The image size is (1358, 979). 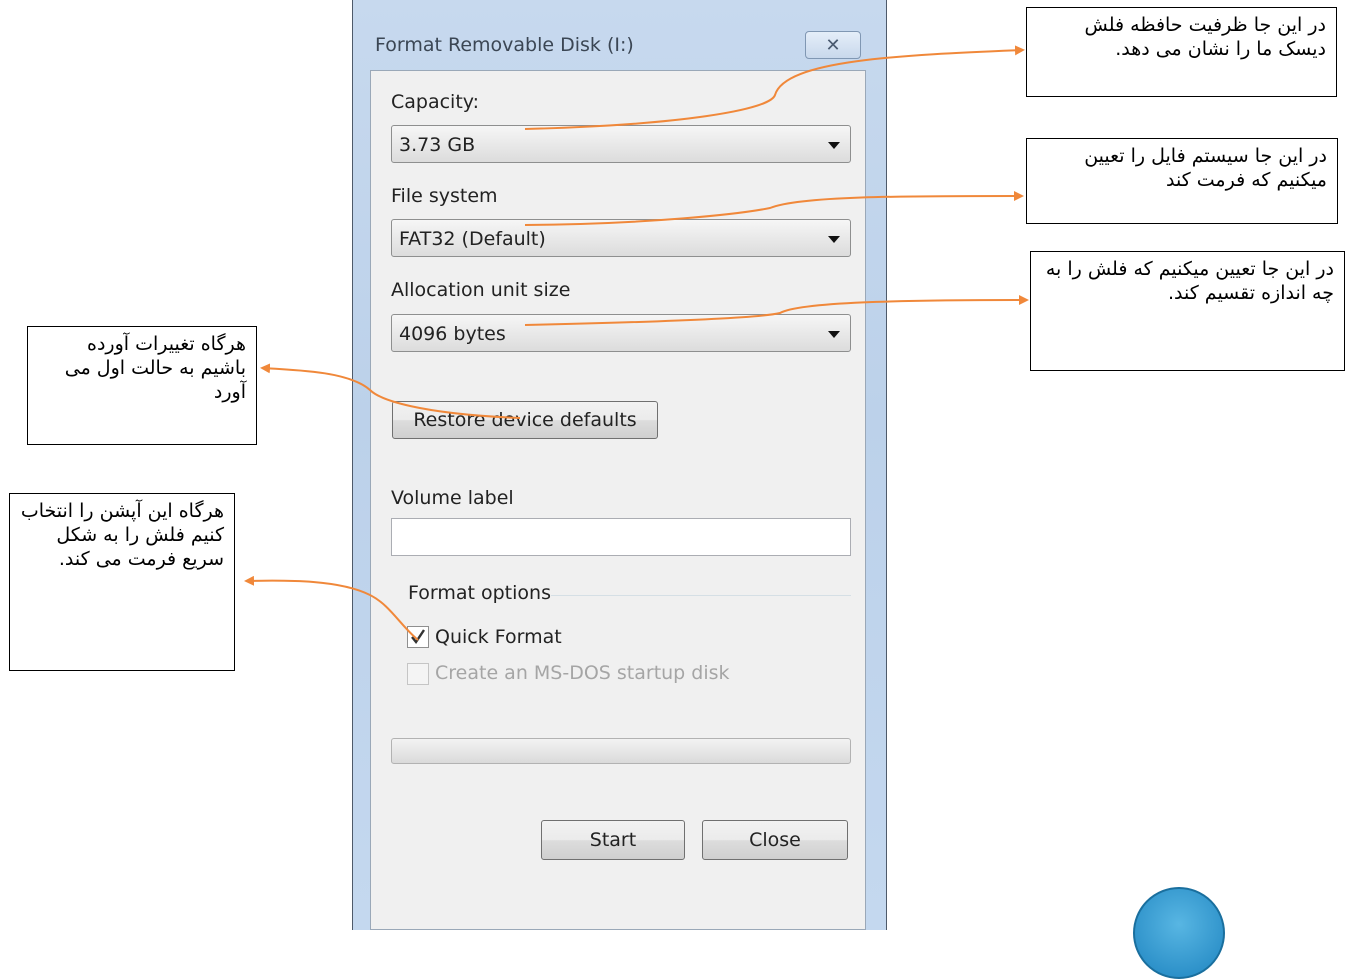 I want to click on arrow-file-system, so click(x=774, y=208).